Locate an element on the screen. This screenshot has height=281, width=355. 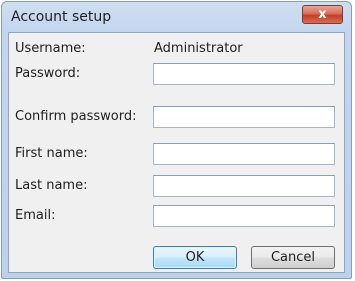
email-field is located at coordinates (244, 216).